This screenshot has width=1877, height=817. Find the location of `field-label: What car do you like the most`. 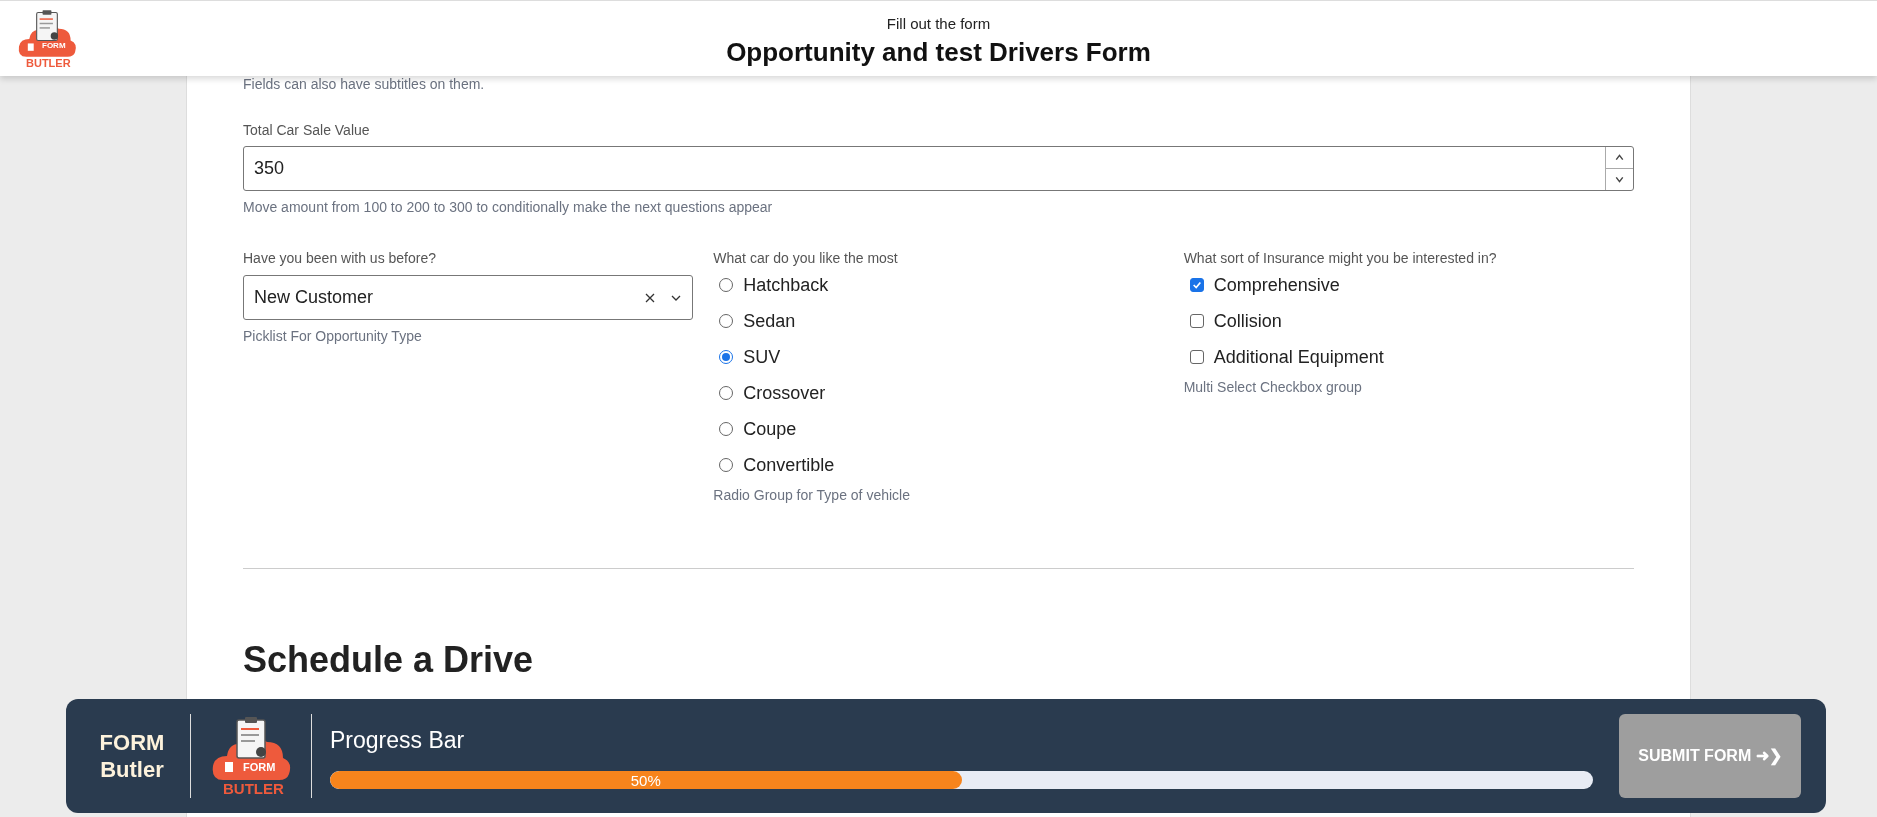

field-label: What car do you like the most is located at coordinates (806, 258).